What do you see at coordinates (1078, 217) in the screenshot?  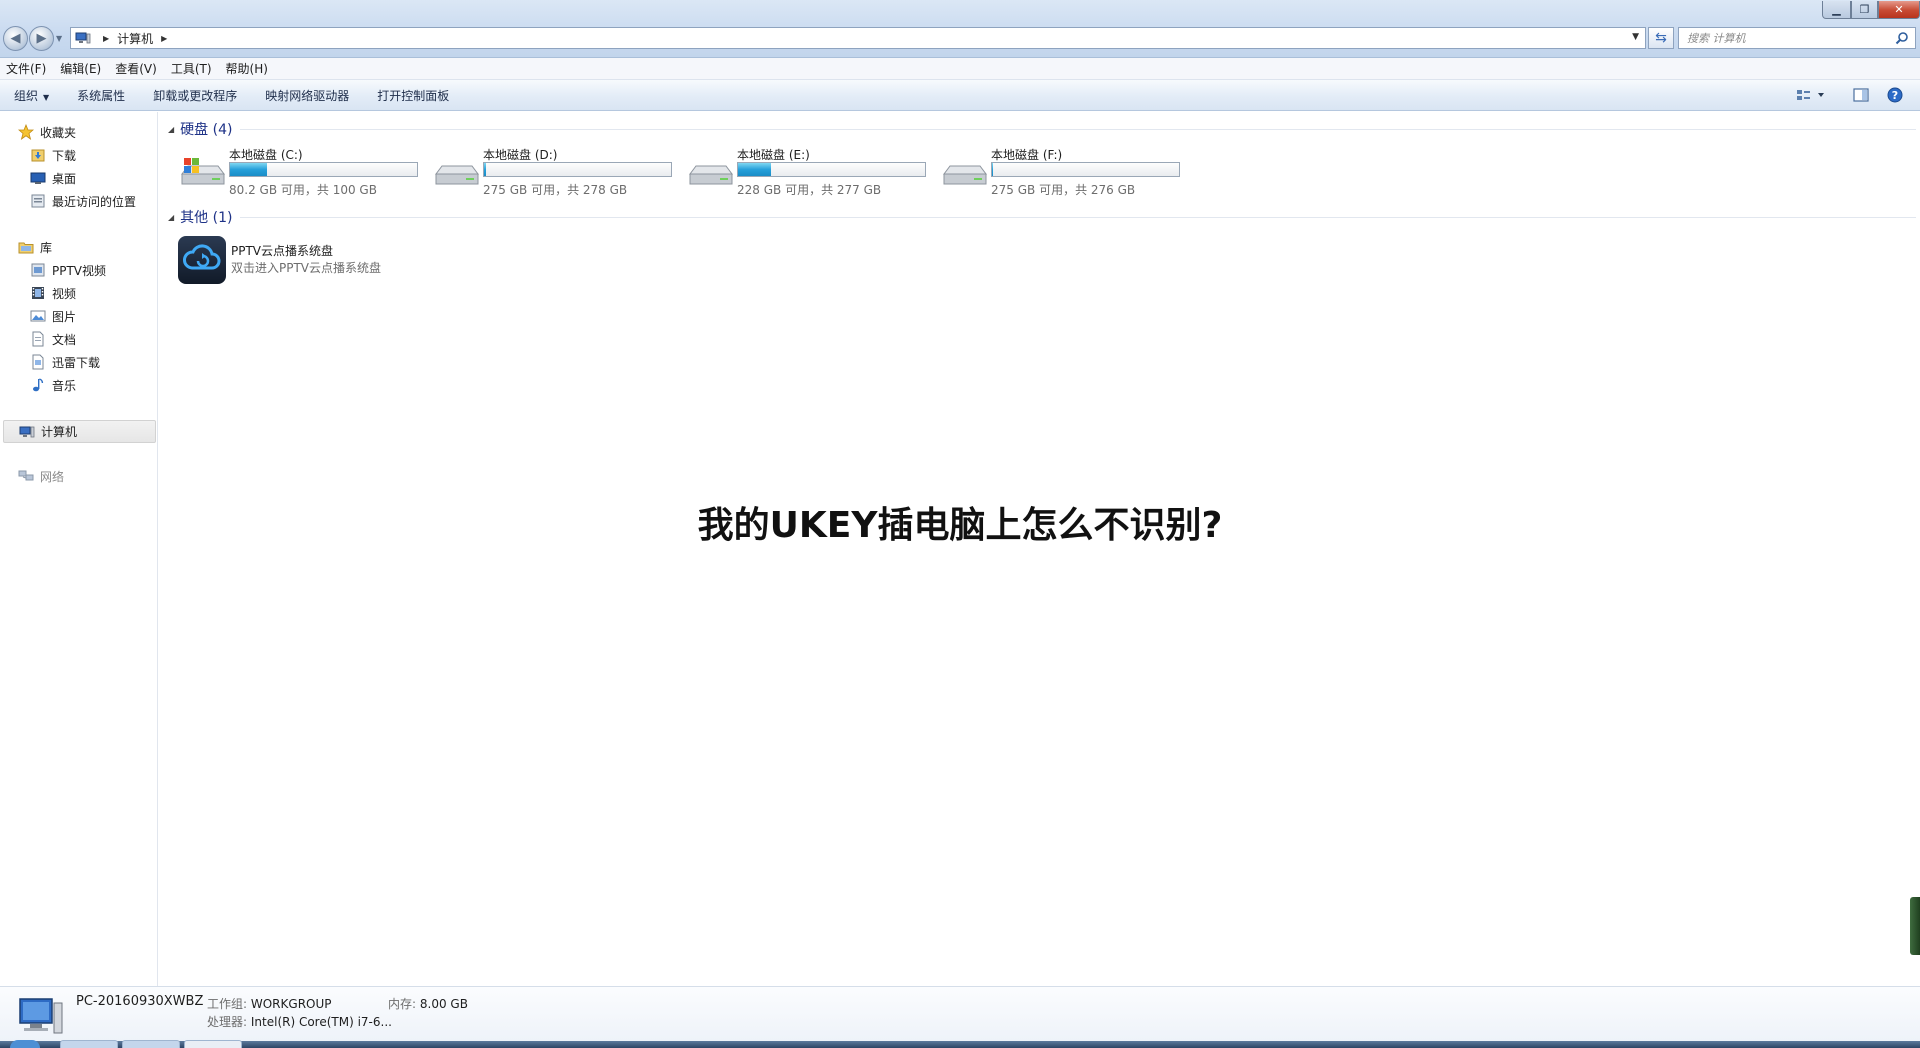 I see `group-divider` at bounding box center [1078, 217].